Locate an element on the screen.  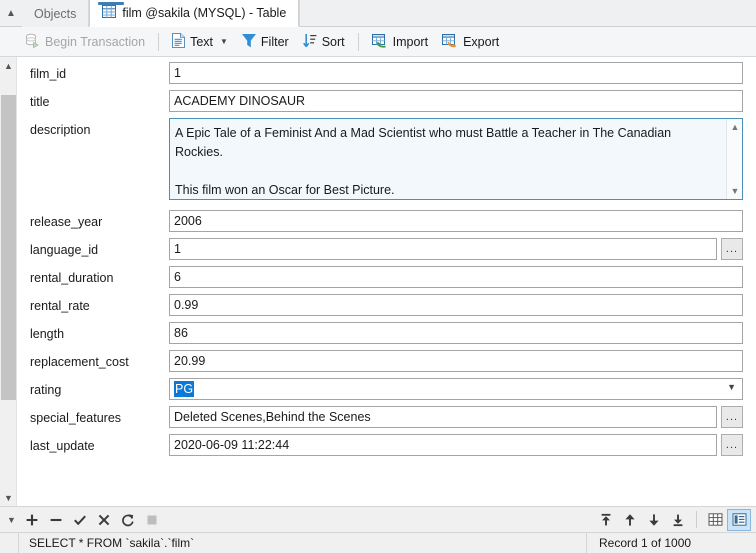
tab-strip-filler is located at coordinates (527, 13).